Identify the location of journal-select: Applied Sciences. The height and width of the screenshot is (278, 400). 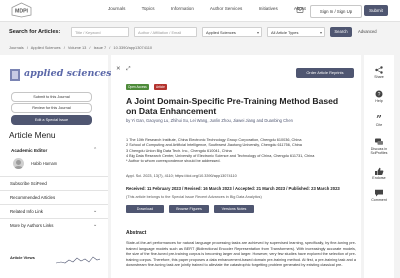
(232, 32).